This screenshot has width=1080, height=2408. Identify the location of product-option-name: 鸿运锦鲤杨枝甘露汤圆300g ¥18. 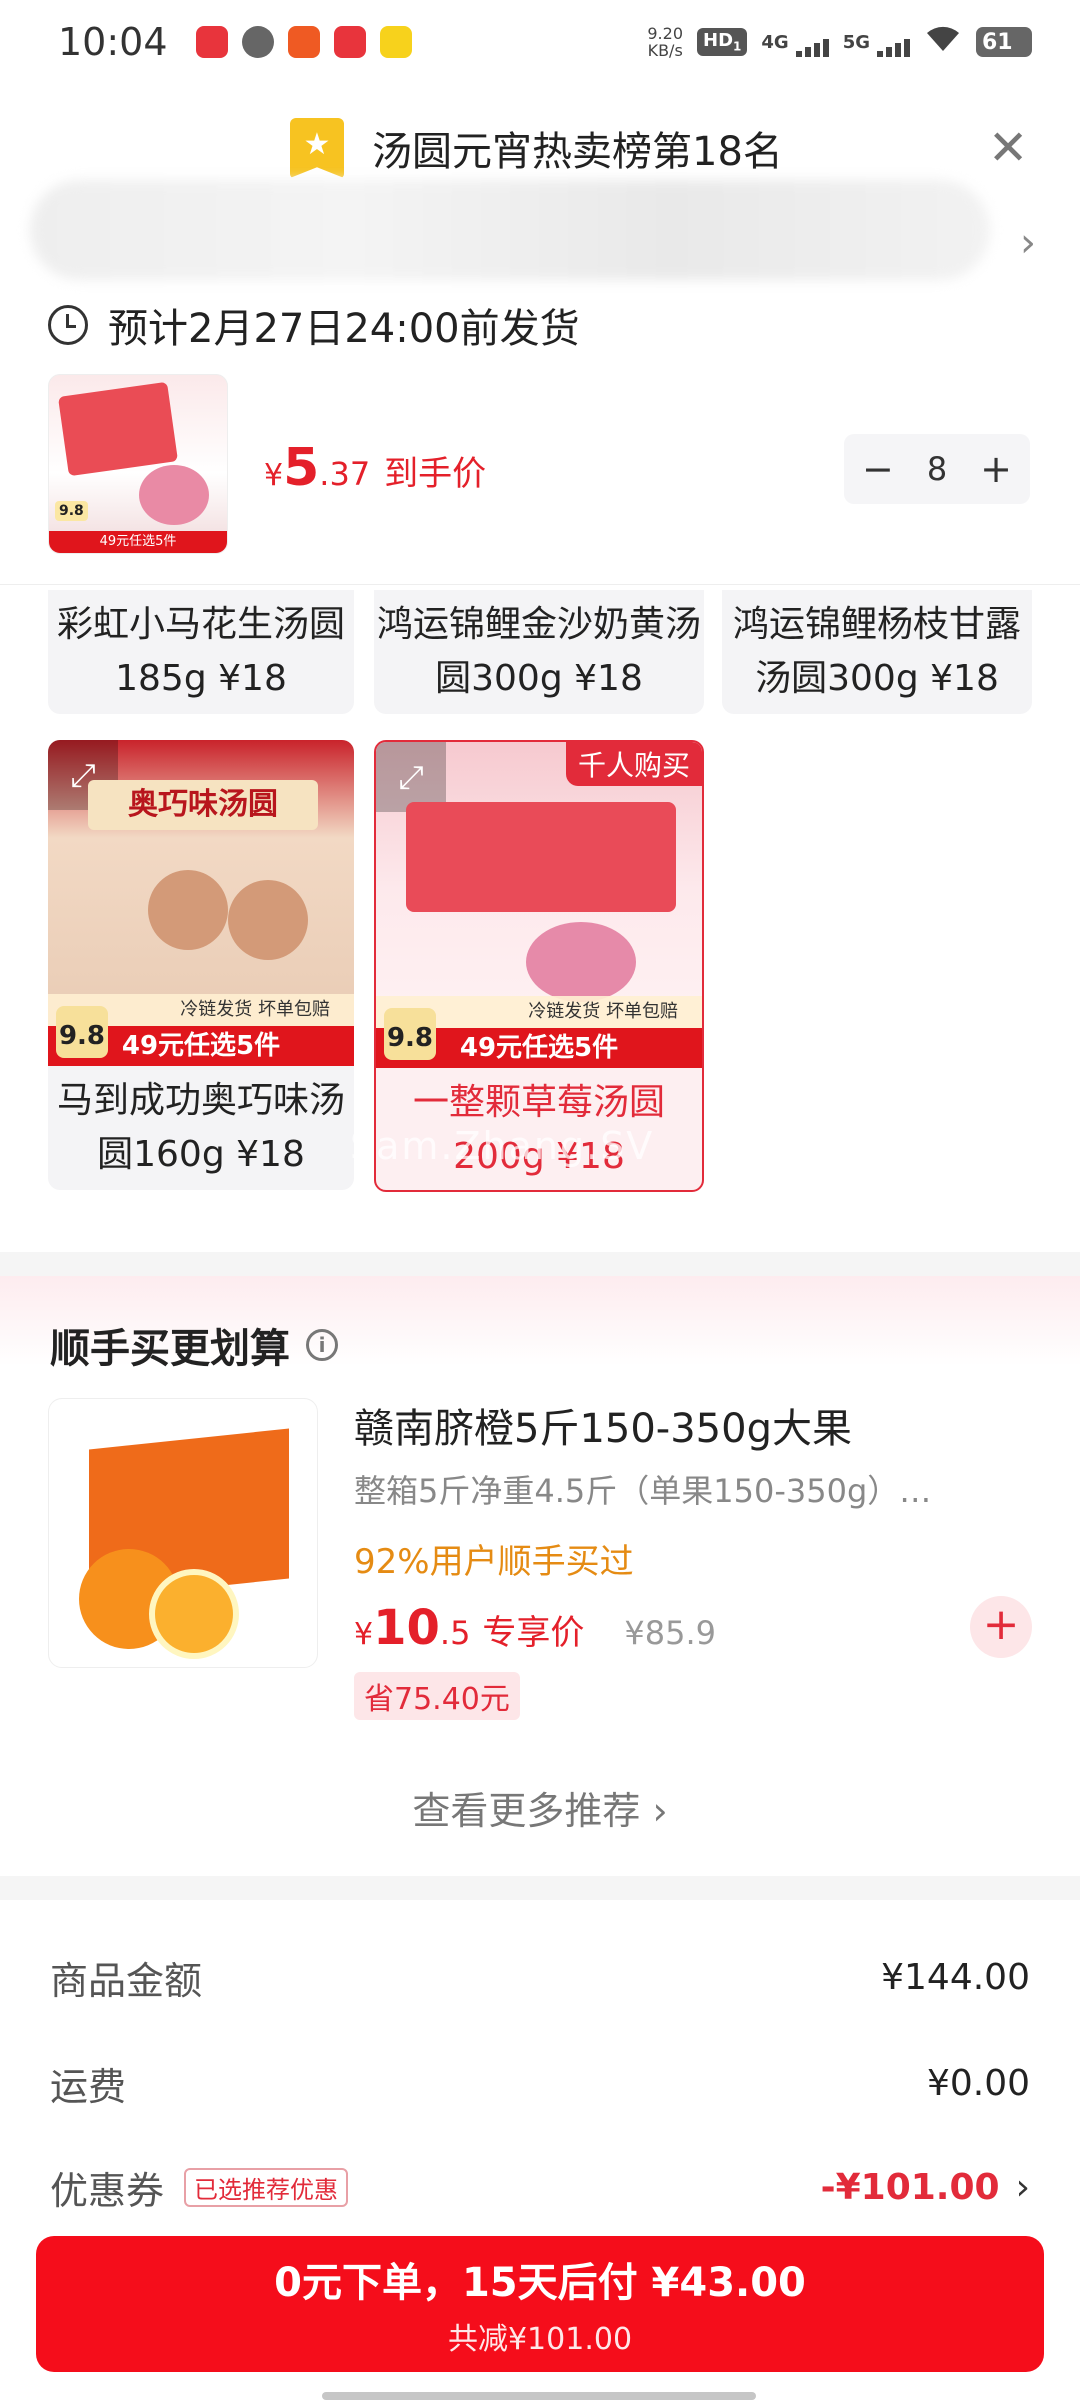
(876, 651).